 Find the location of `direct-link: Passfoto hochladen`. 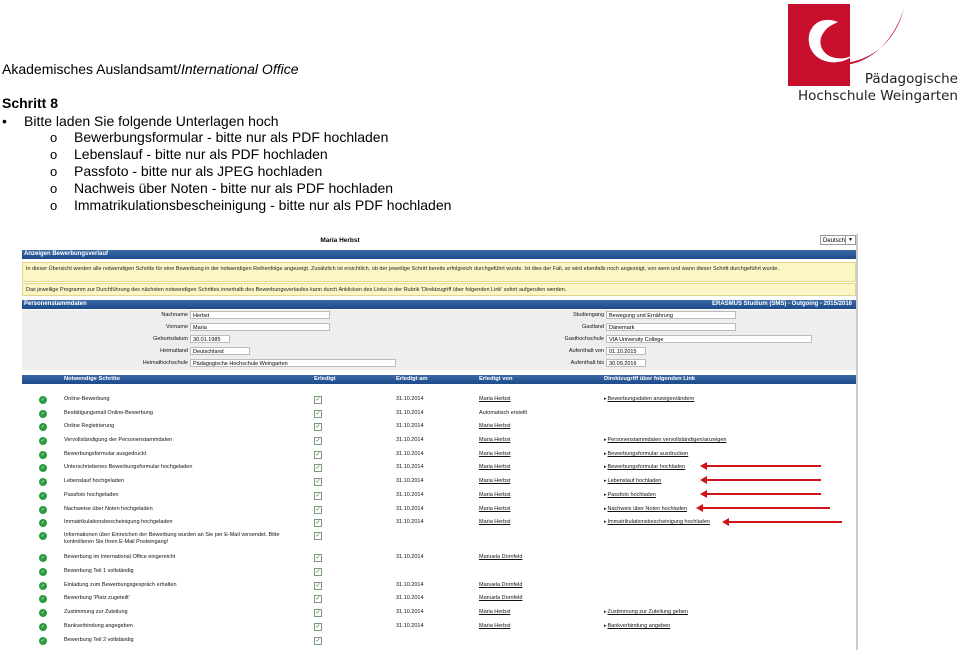

direct-link: Passfoto hochladen is located at coordinates (630, 495).